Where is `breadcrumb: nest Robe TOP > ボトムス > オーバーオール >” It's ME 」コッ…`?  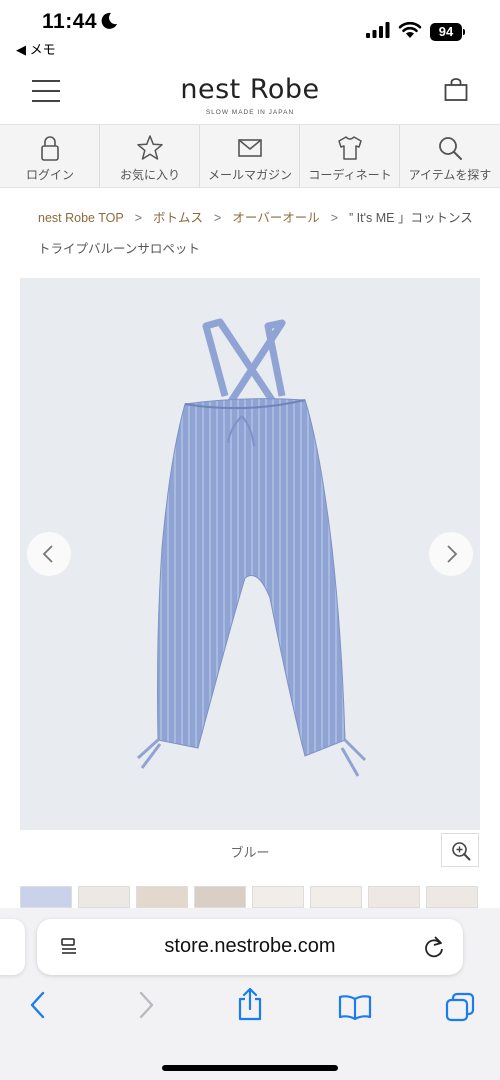 breadcrumb: nest Robe TOP > ボトムス > オーバーオール >” It's ME 」コッ… is located at coordinates (258, 234).